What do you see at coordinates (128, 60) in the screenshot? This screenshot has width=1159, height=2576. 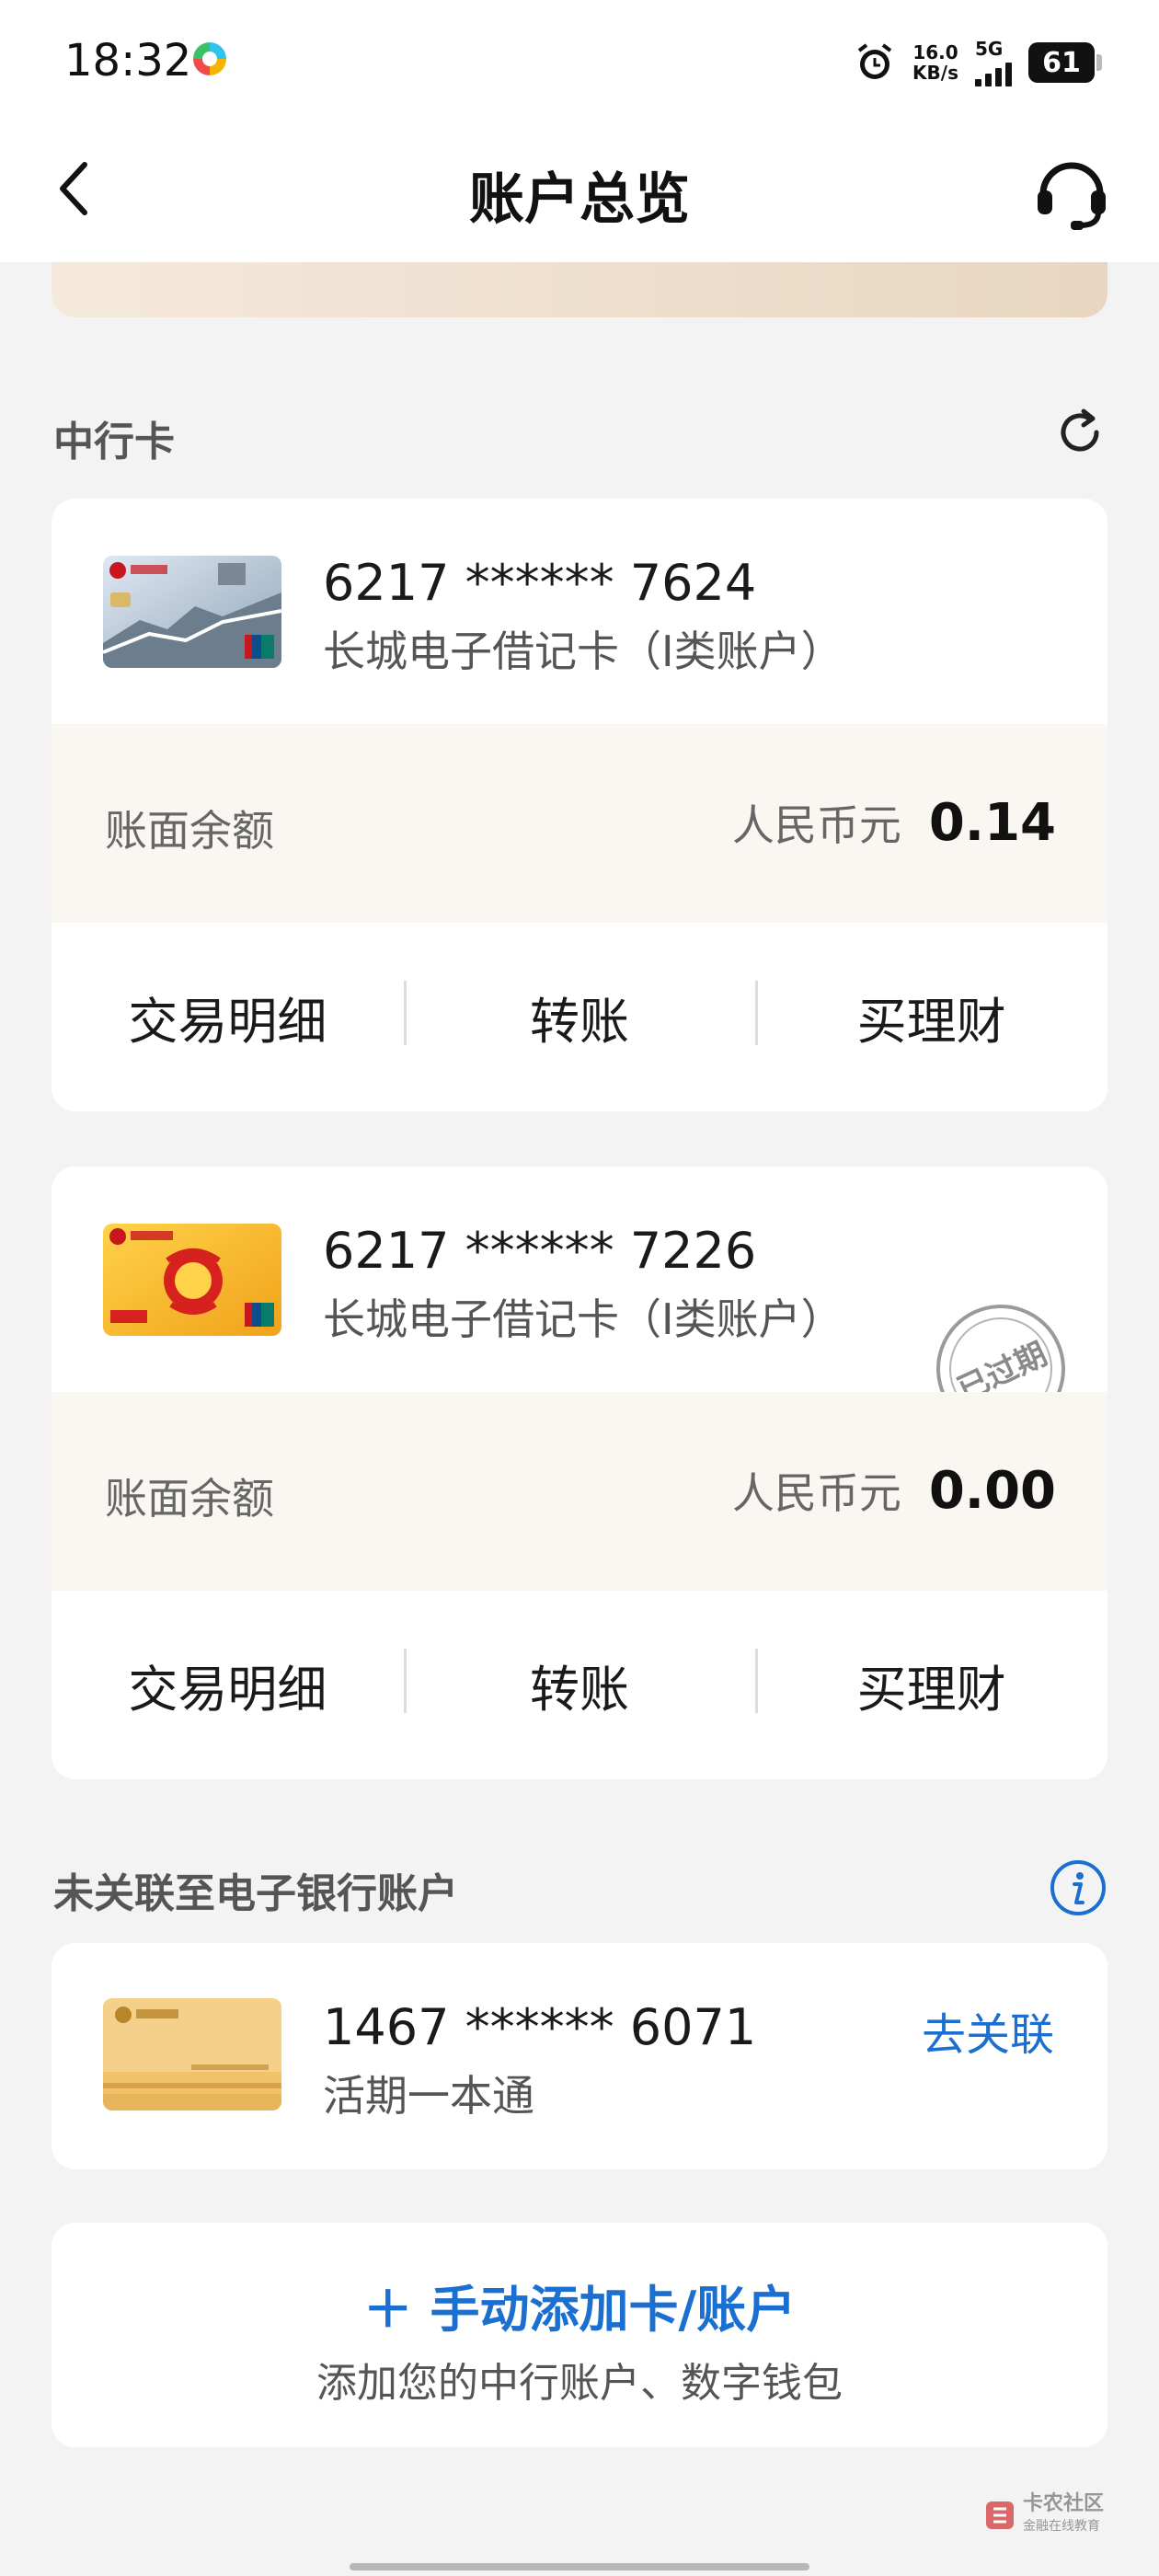 I see `status-time: 18:32` at bounding box center [128, 60].